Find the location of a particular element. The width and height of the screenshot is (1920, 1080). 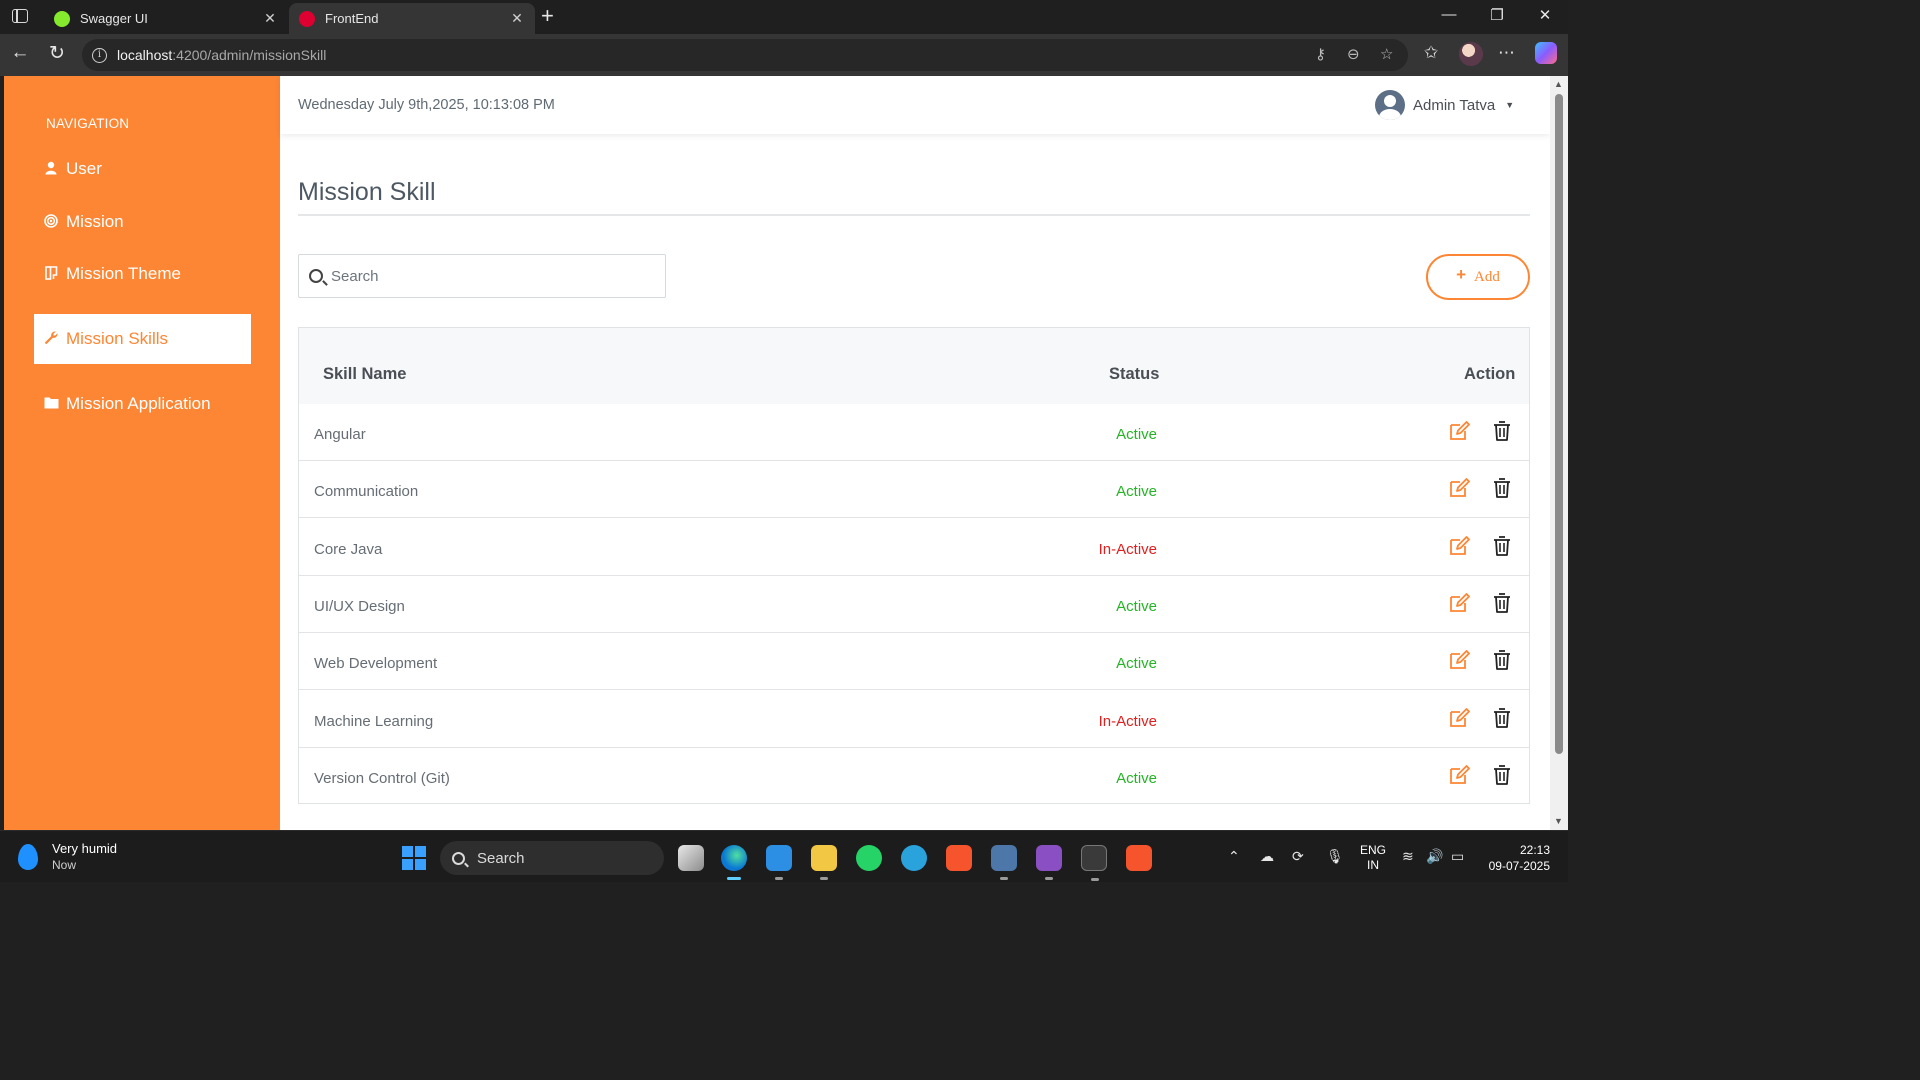

file-explorer-icon is located at coordinates (824, 862).